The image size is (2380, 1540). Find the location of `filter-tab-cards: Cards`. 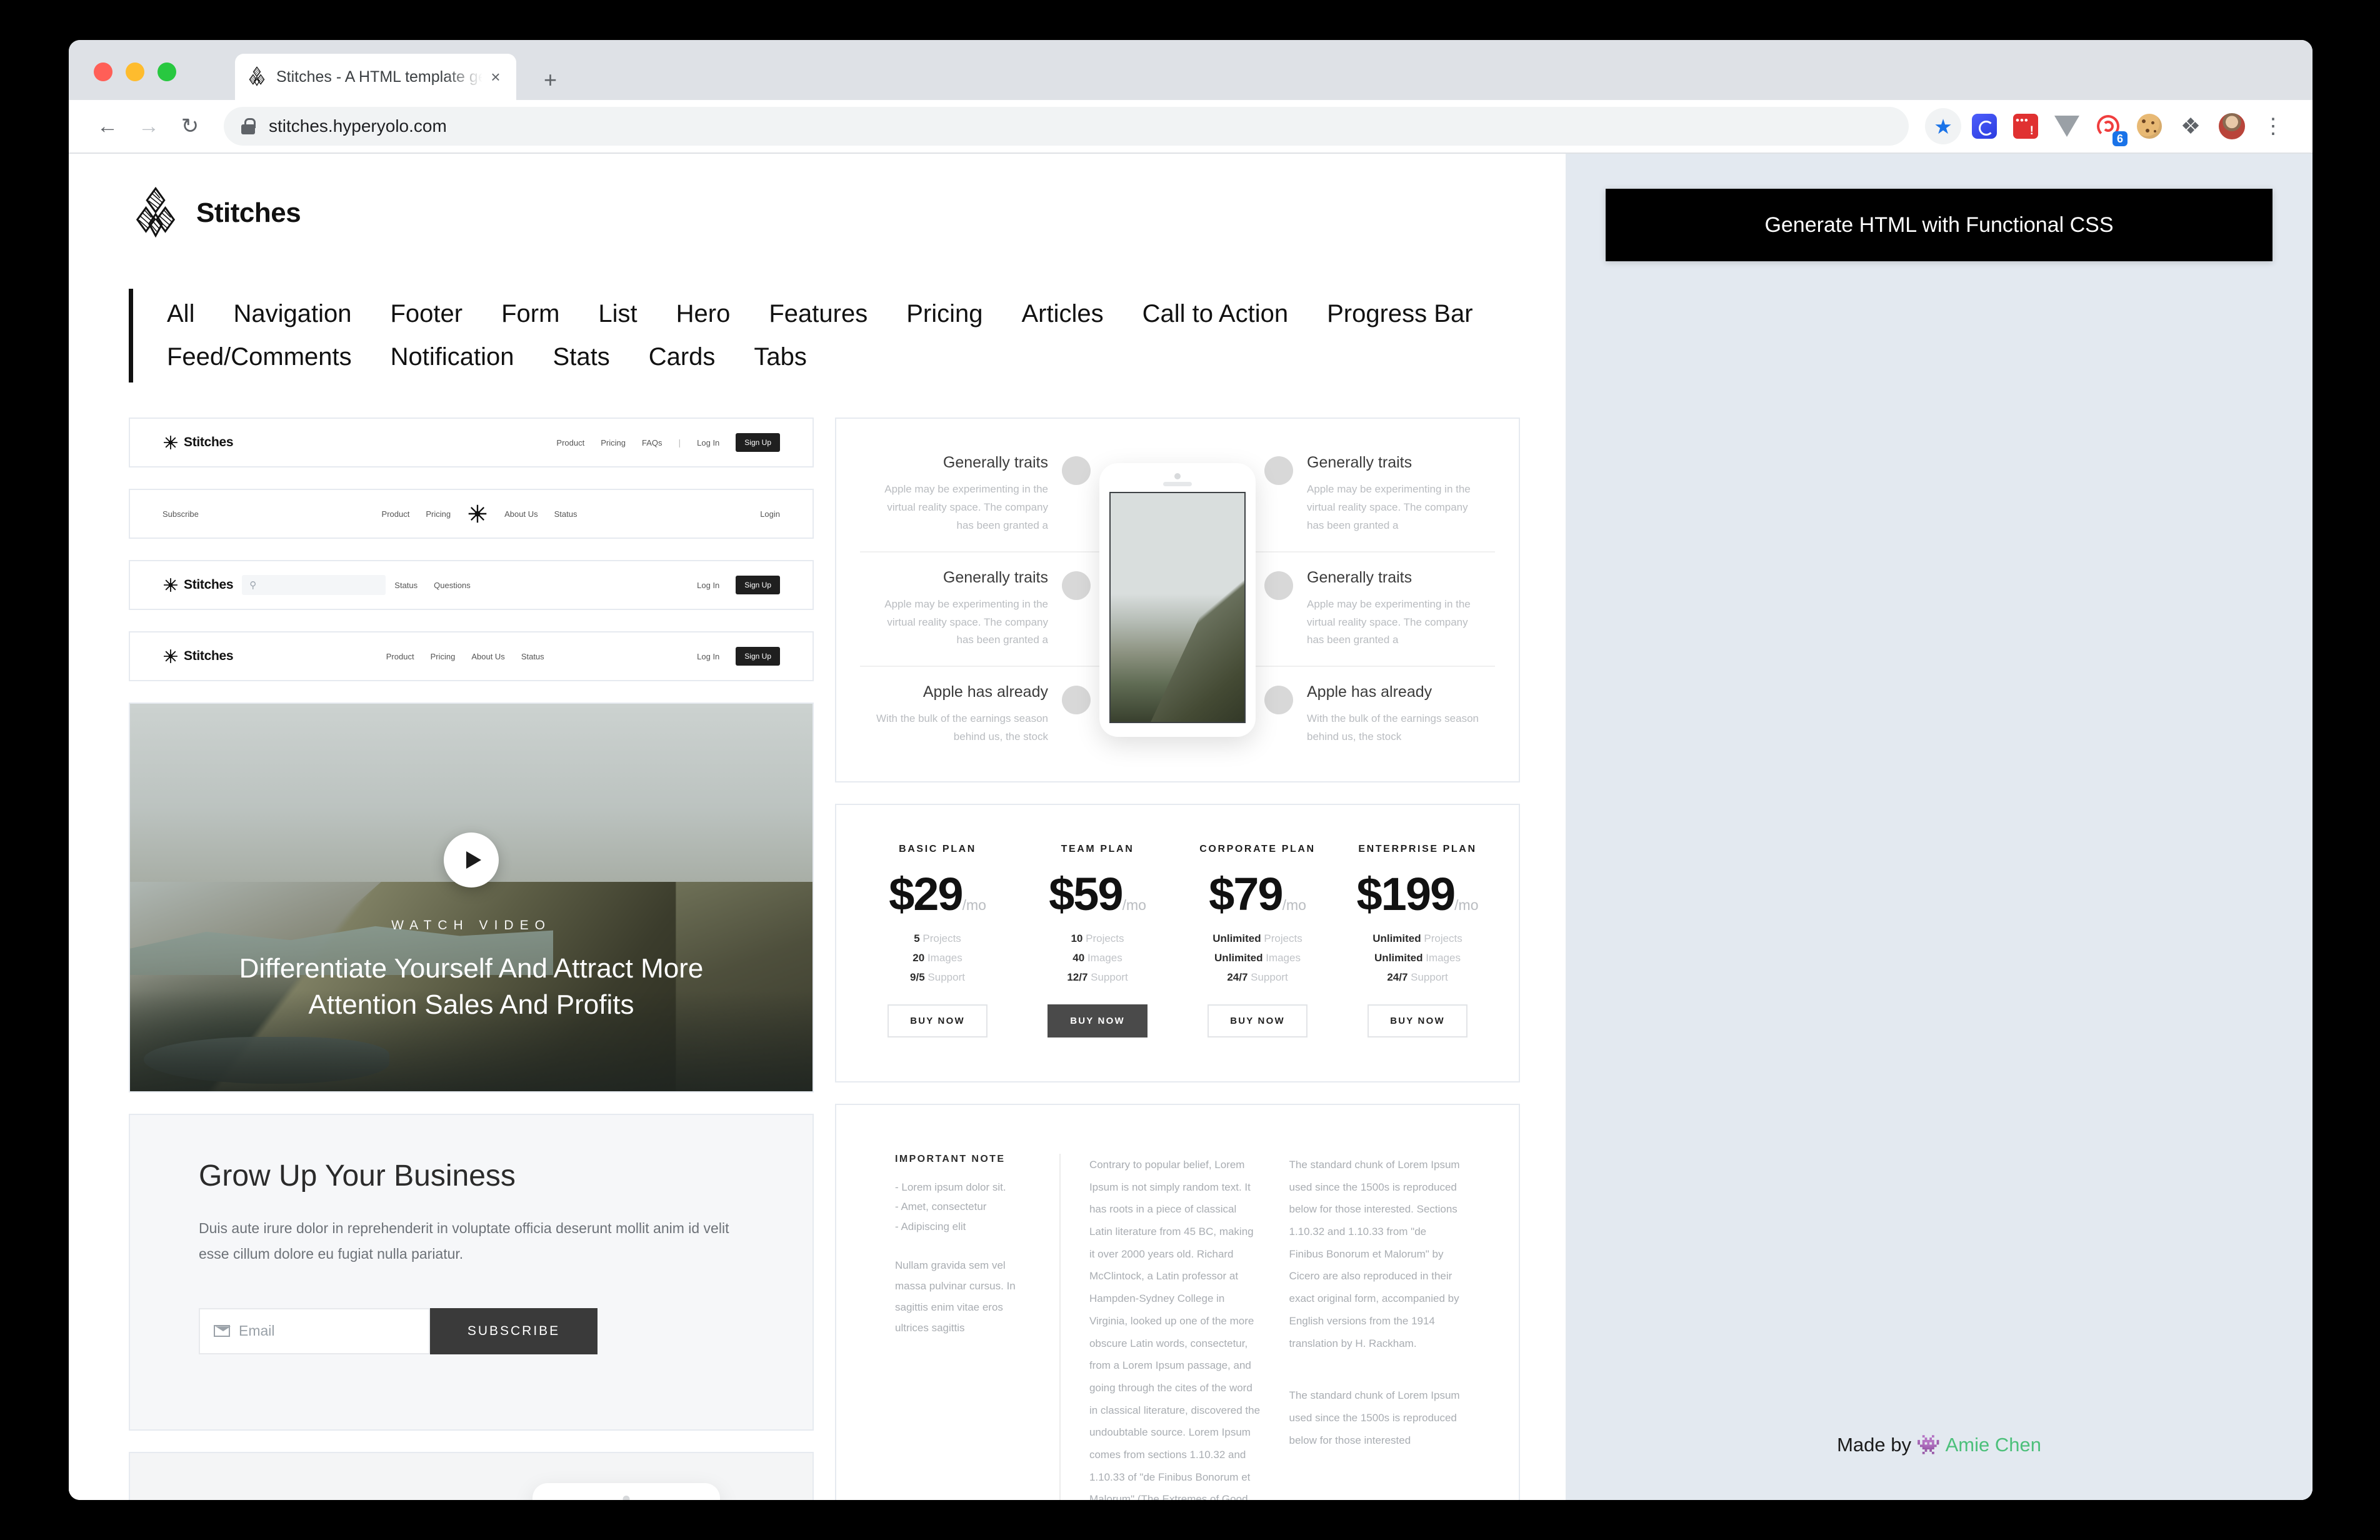

filter-tab-cards: Cards is located at coordinates (682, 357).